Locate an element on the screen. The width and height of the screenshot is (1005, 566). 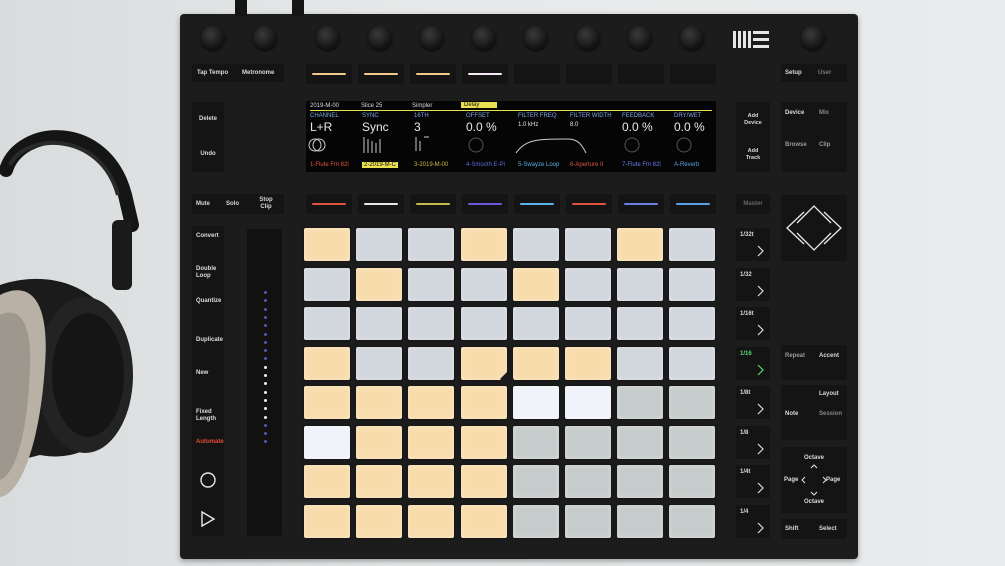
metronome-button: Metronome is located at coordinates (258, 73).